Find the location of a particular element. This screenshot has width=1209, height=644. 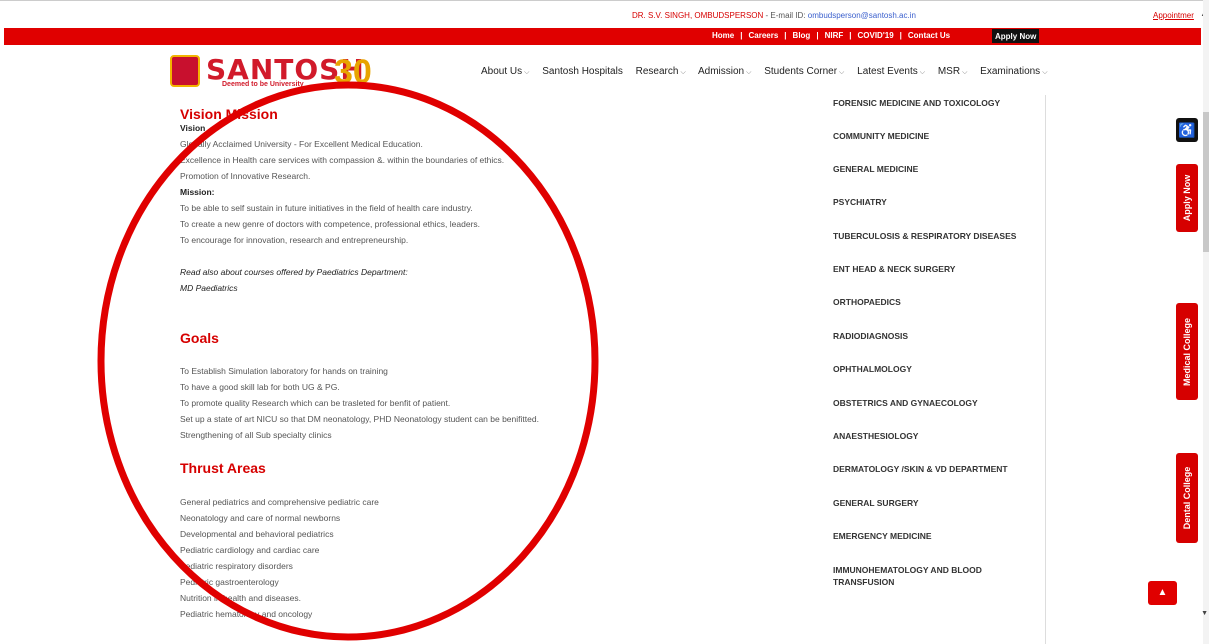

nav-students-corner: Students Corner ⌵ is located at coordinates (804, 71).